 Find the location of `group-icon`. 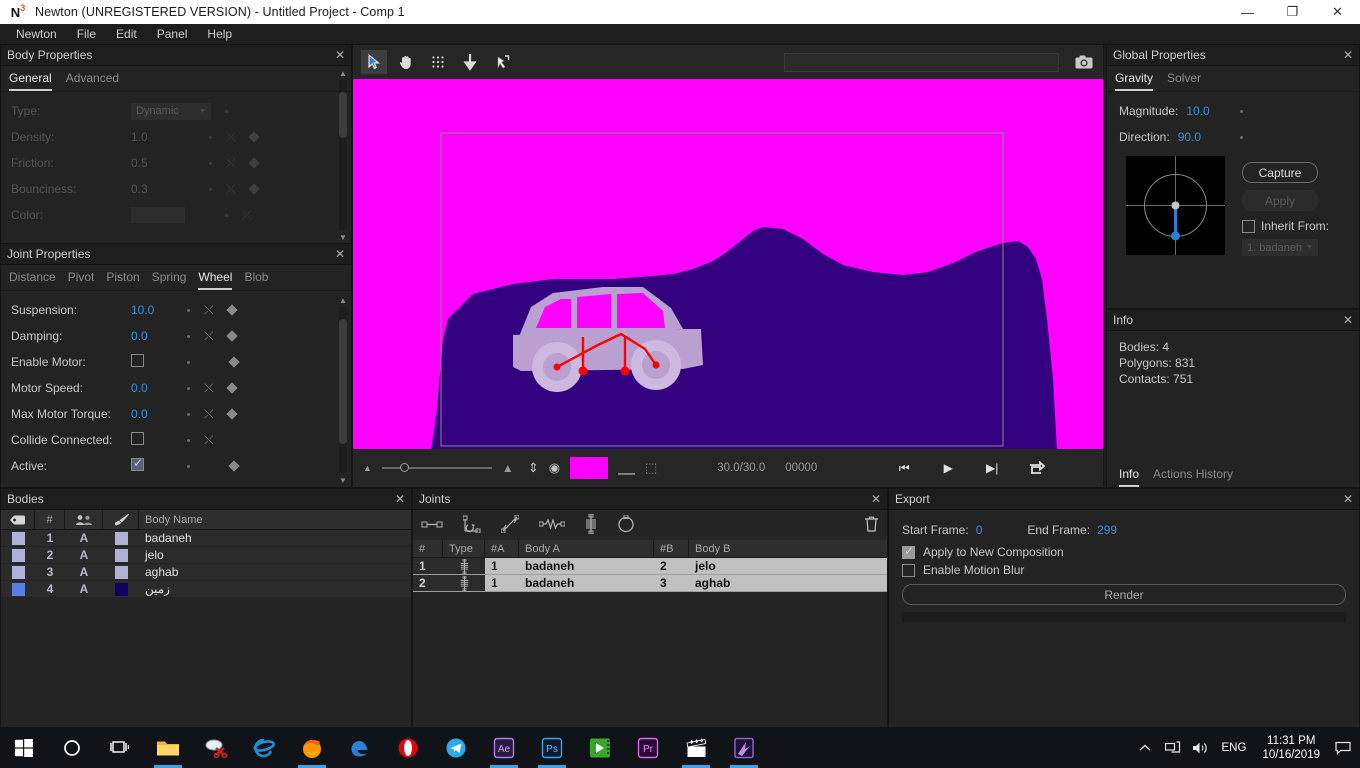

group-icon is located at coordinates (84, 519).